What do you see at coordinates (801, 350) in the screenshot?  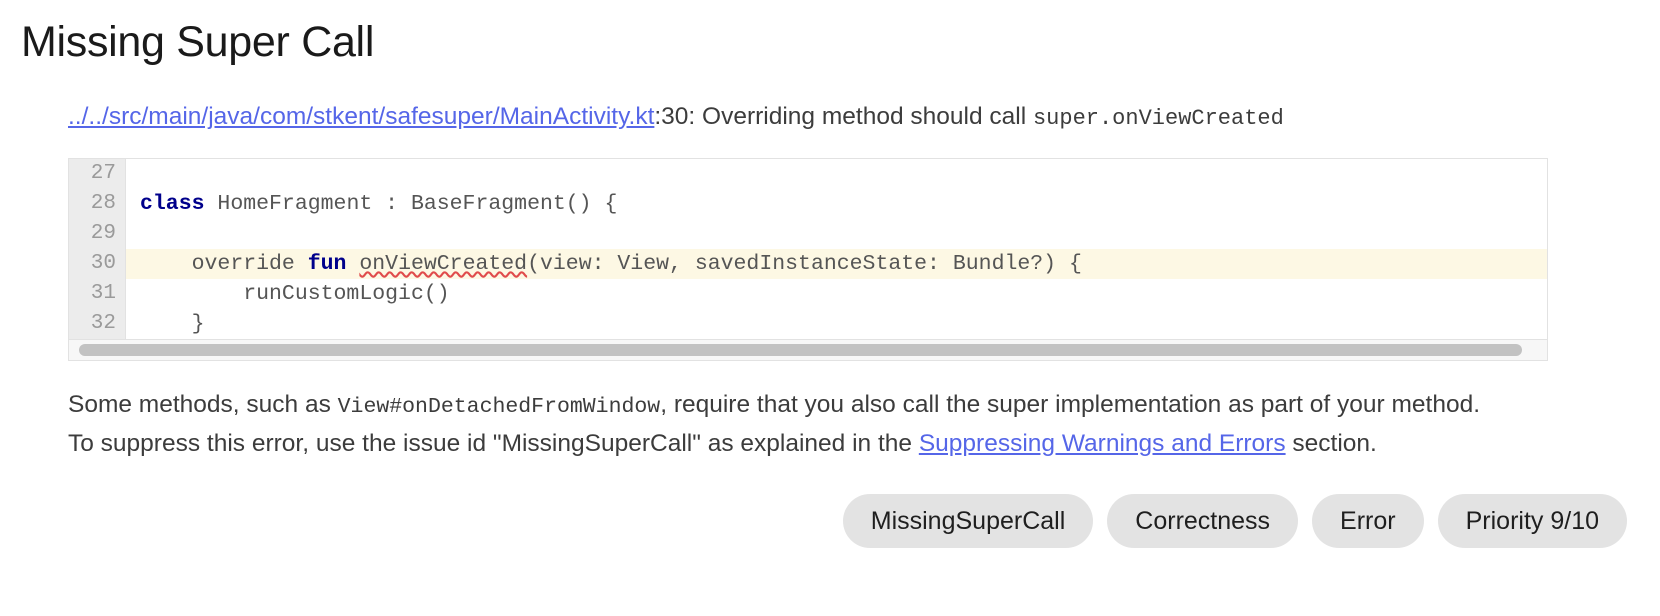 I see `scrollbar-thumb` at bounding box center [801, 350].